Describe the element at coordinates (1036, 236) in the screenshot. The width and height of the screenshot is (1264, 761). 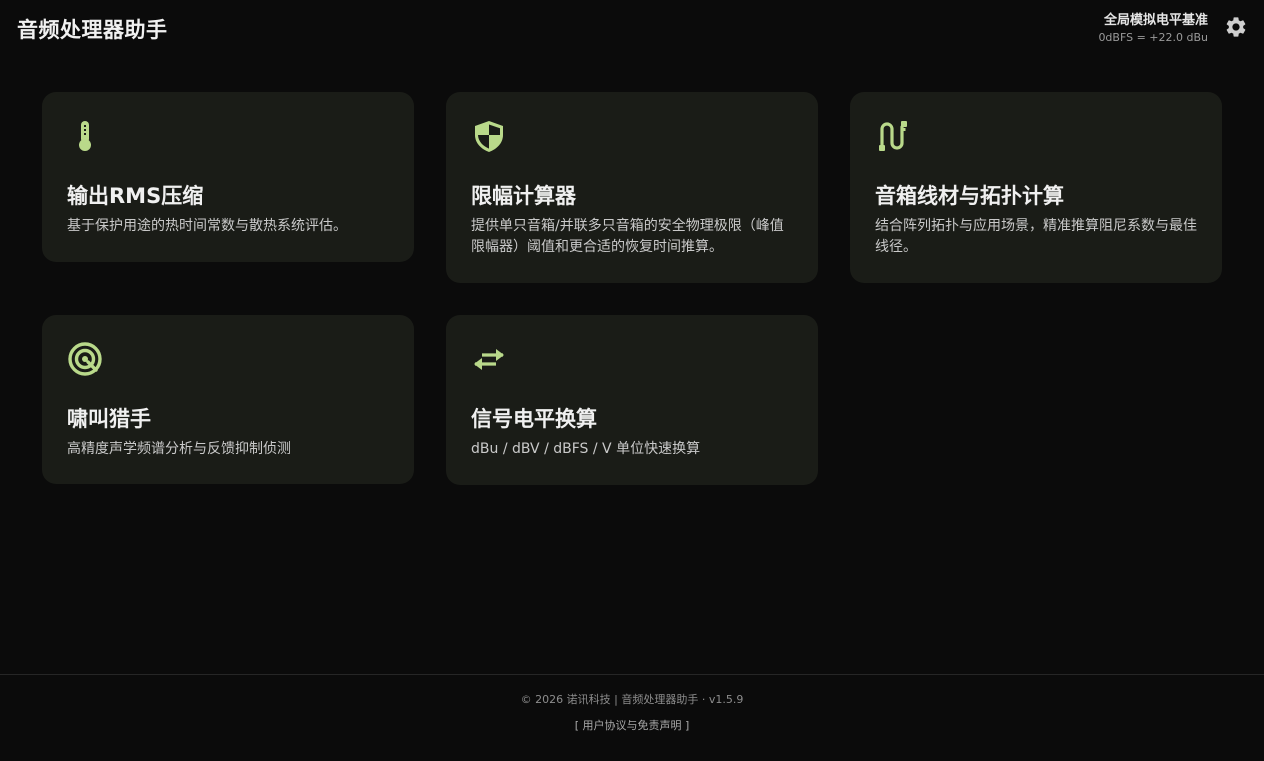
I see `card-description: 结合阵列拓扑与应用场景，精准推算阻尼系数与最佳线径。` at that location.